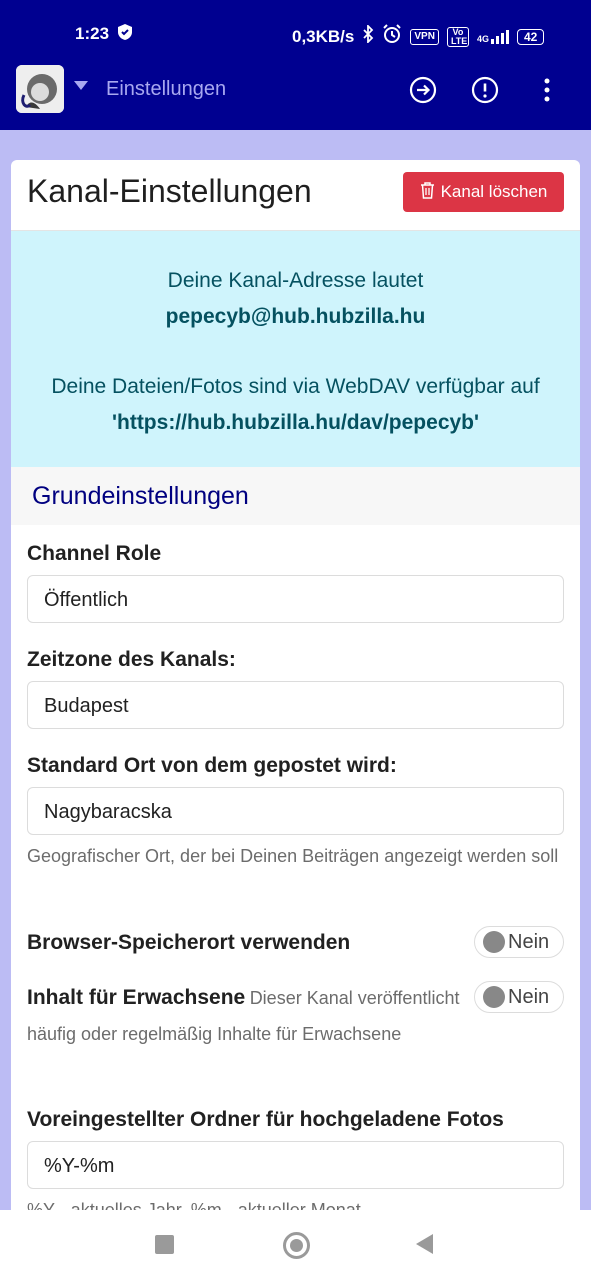 The image size is (591, 1280). I want to click on adult-content-label: Inhalt für Erwachsene, so click(136, 997).